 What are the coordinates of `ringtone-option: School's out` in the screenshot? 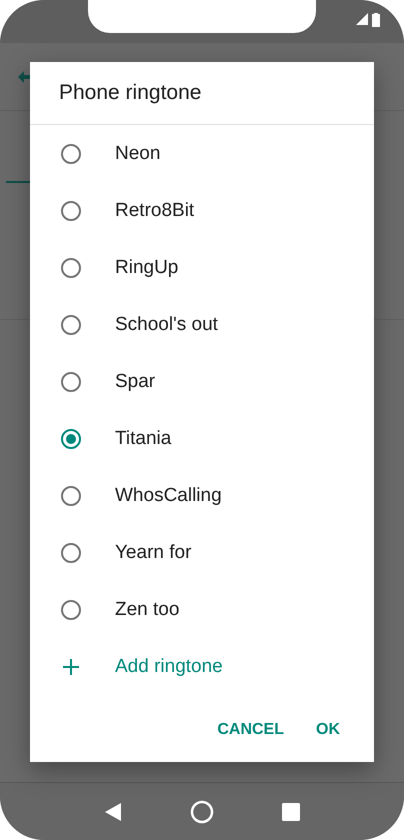 It's located at (166, 325).